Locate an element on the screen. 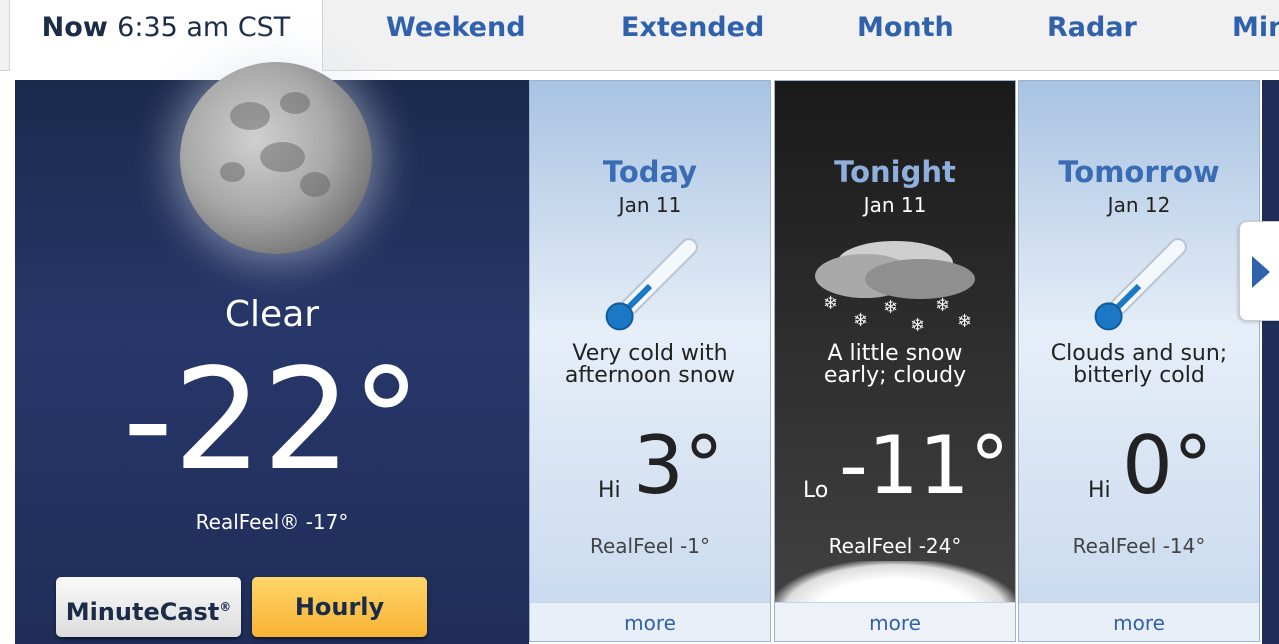  forecast-realfeel: RealFeel -1° is located at coordinates (650, 546).